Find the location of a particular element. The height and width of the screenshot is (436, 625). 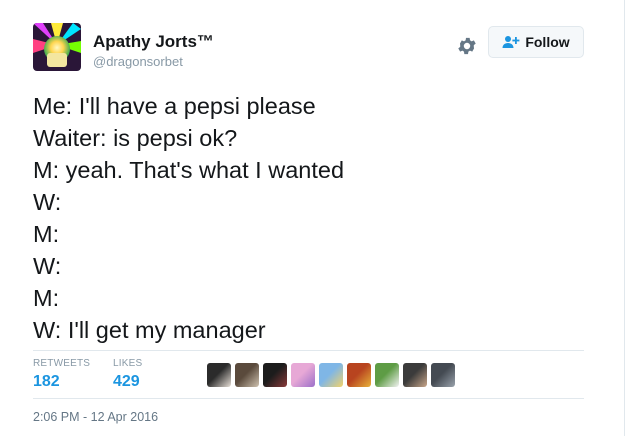

retweets-count: 182 is located at coordinates (46, 381).